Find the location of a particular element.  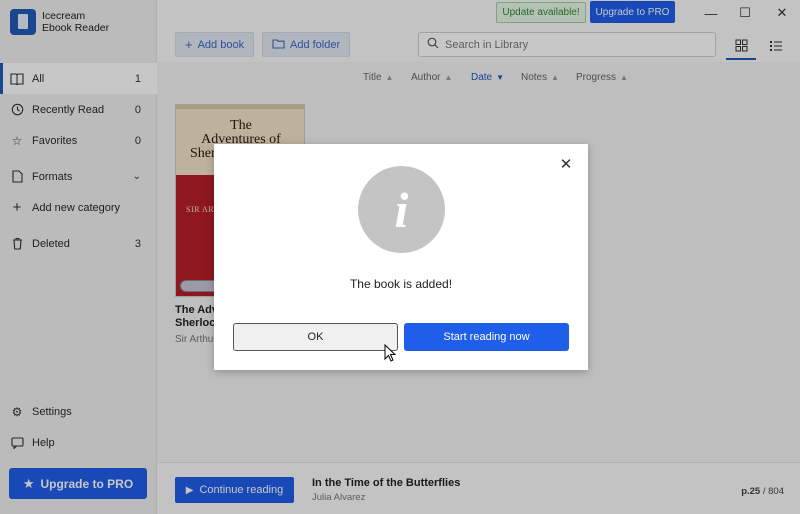

mouse-cursor-icon is located at coordinates (390, 353).